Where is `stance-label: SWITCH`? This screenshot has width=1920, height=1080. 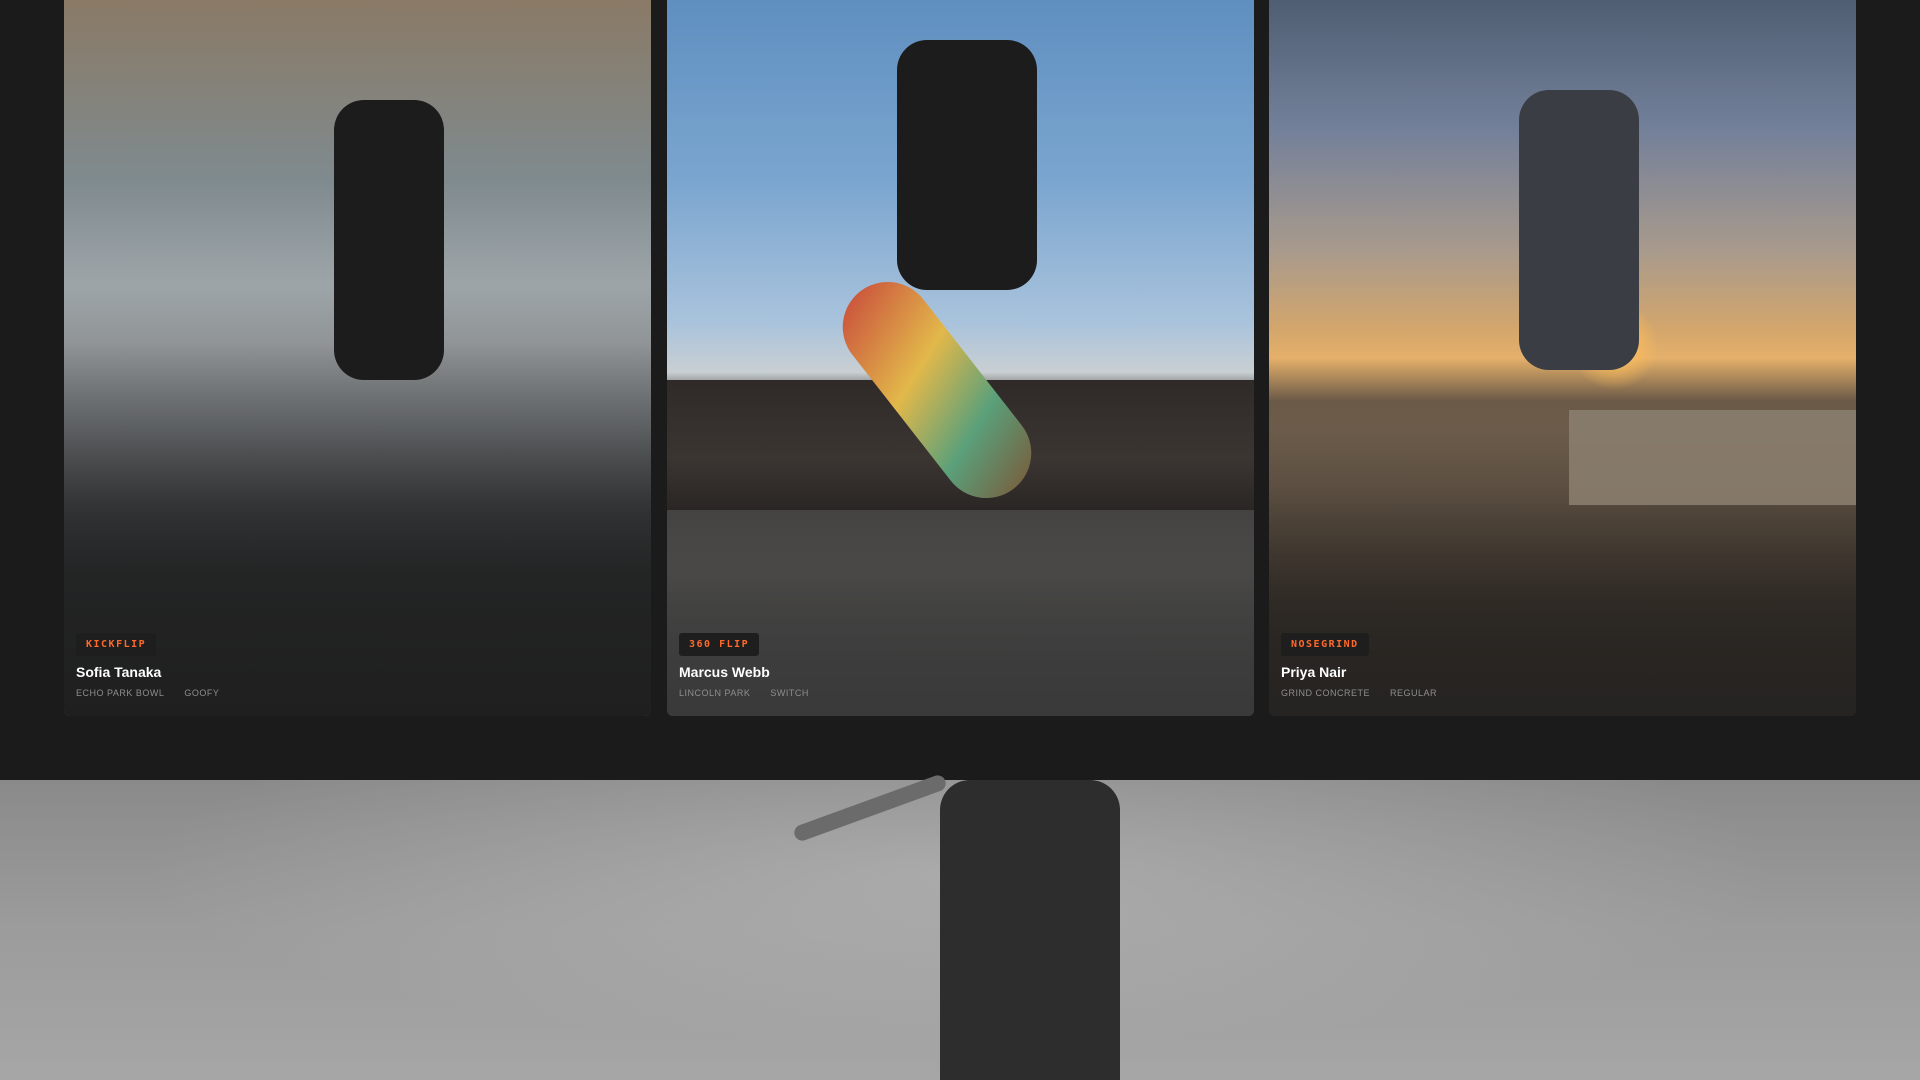 stance-label: SWITCH is located at coordinates (789, 693).